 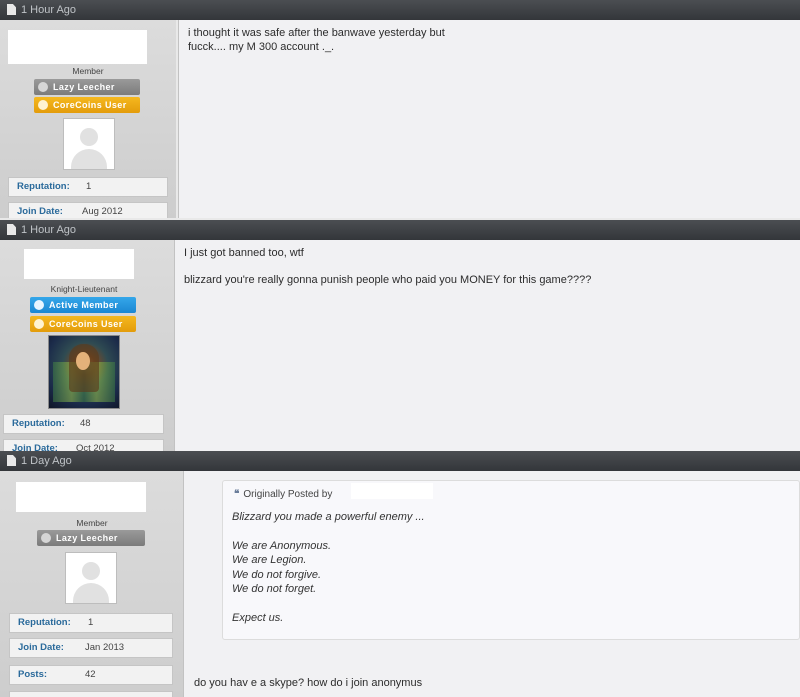 I want to click on quote-icon: ❝, so click(x=237, y=494).